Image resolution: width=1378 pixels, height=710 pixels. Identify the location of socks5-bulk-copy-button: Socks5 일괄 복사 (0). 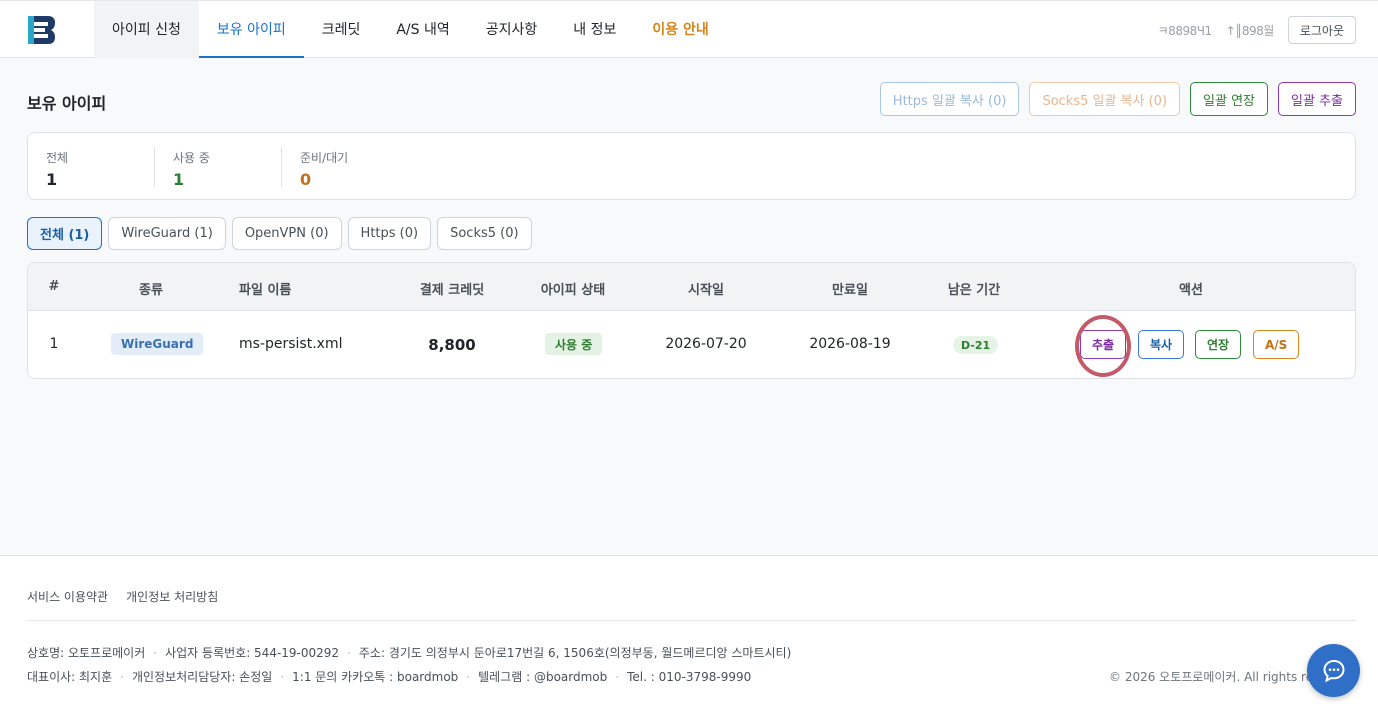
(1105, 99).